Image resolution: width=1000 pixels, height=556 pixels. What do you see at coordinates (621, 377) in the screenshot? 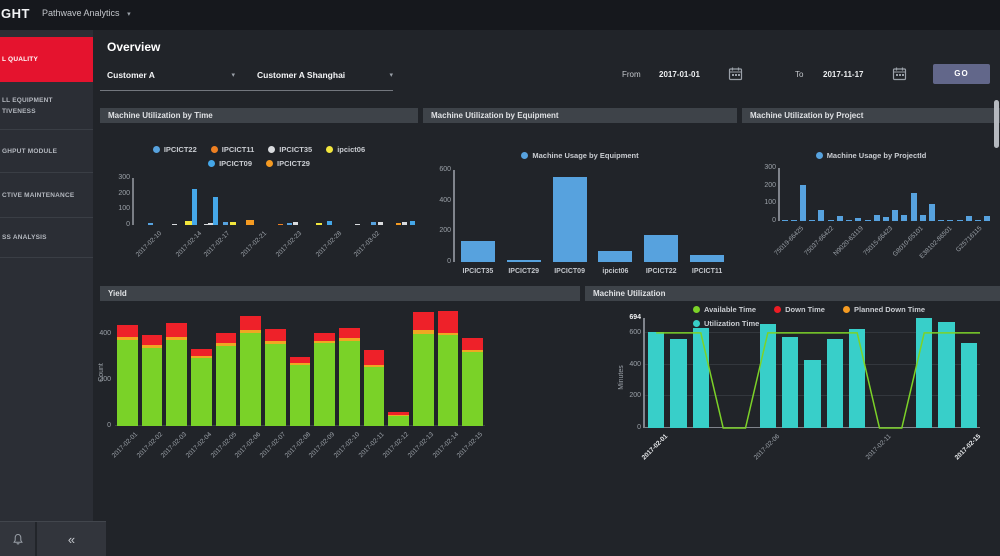
I see `y-axis-title: Minutes` at bounding box center [621, 377].